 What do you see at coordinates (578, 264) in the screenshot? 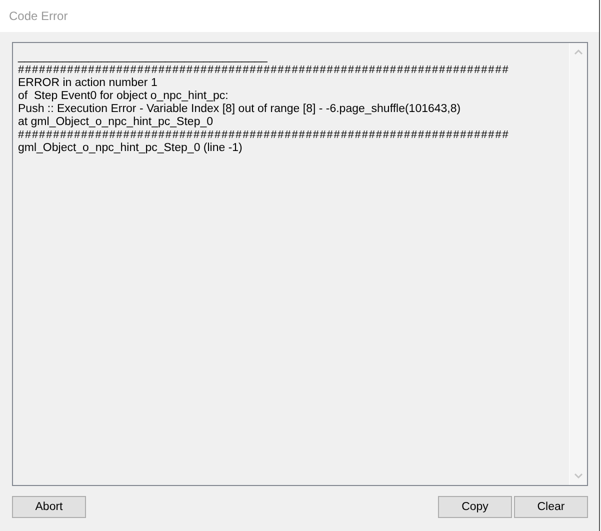
I see `scrollbar` at bounding box center [578, 264].